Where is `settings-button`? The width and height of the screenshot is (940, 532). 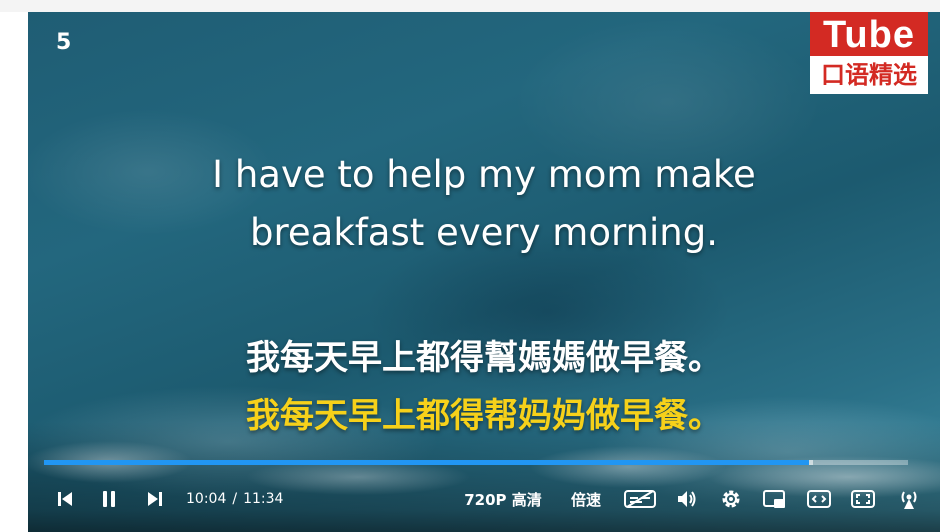
settings-button is located at coordinates (731, 499).